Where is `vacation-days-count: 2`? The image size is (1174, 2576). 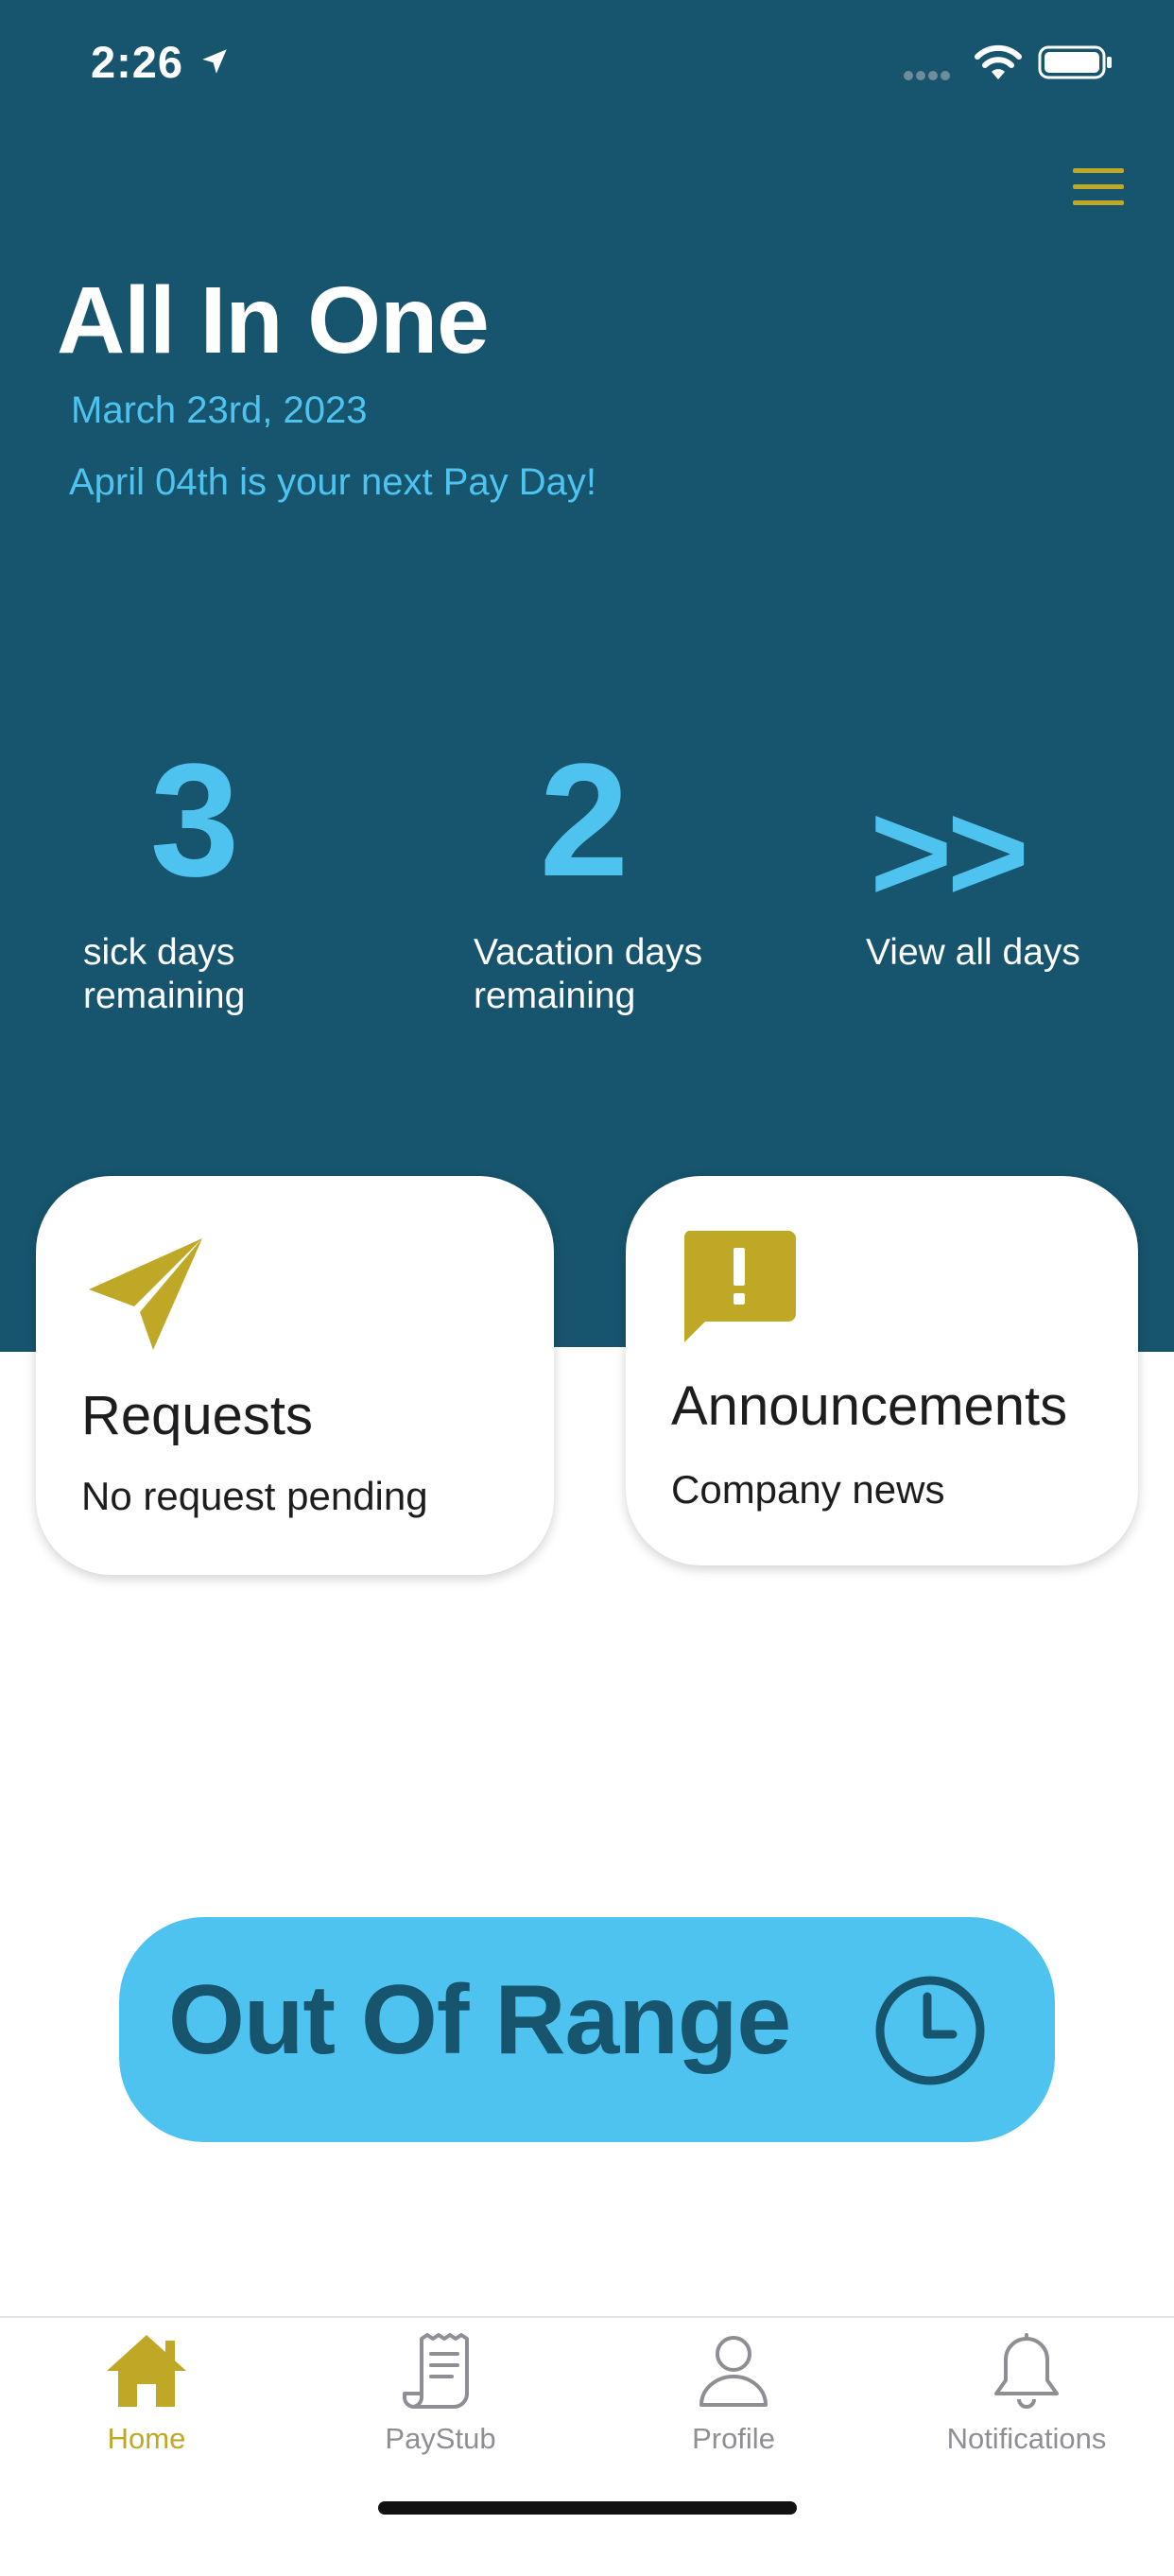 vacation-days-count: 2 is located at coordinates (584, 821).